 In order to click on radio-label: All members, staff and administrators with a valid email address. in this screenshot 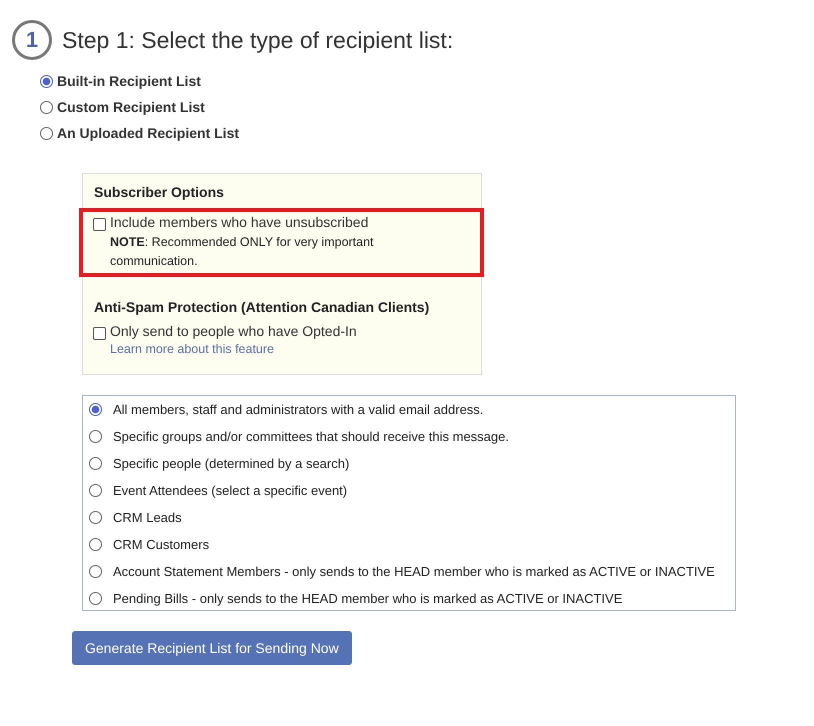, I will do `click(298, 409)`.